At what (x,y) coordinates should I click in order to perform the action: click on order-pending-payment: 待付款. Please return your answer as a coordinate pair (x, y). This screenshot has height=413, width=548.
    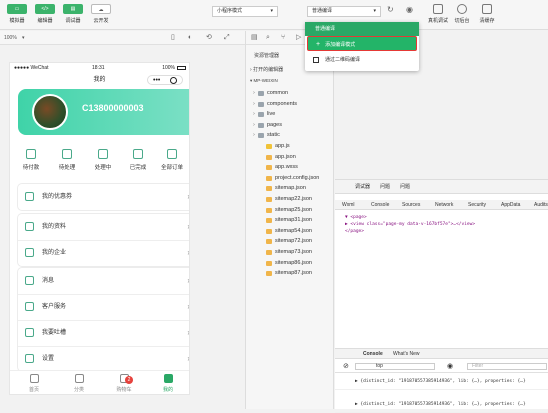
    Looking at the image, I should click on (31, 160).